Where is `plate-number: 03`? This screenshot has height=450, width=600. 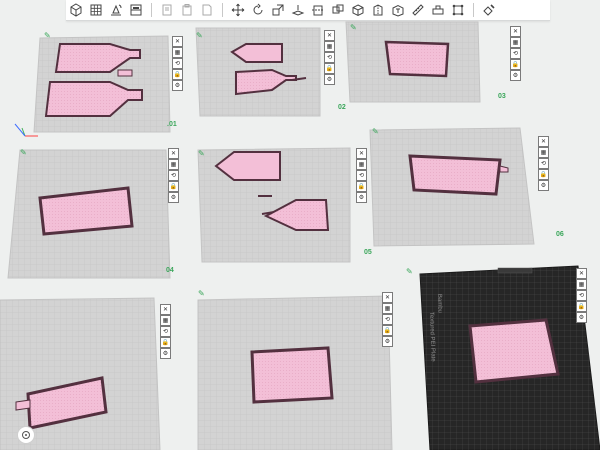 plate-number: 03 is located at coordinates (502, 96).